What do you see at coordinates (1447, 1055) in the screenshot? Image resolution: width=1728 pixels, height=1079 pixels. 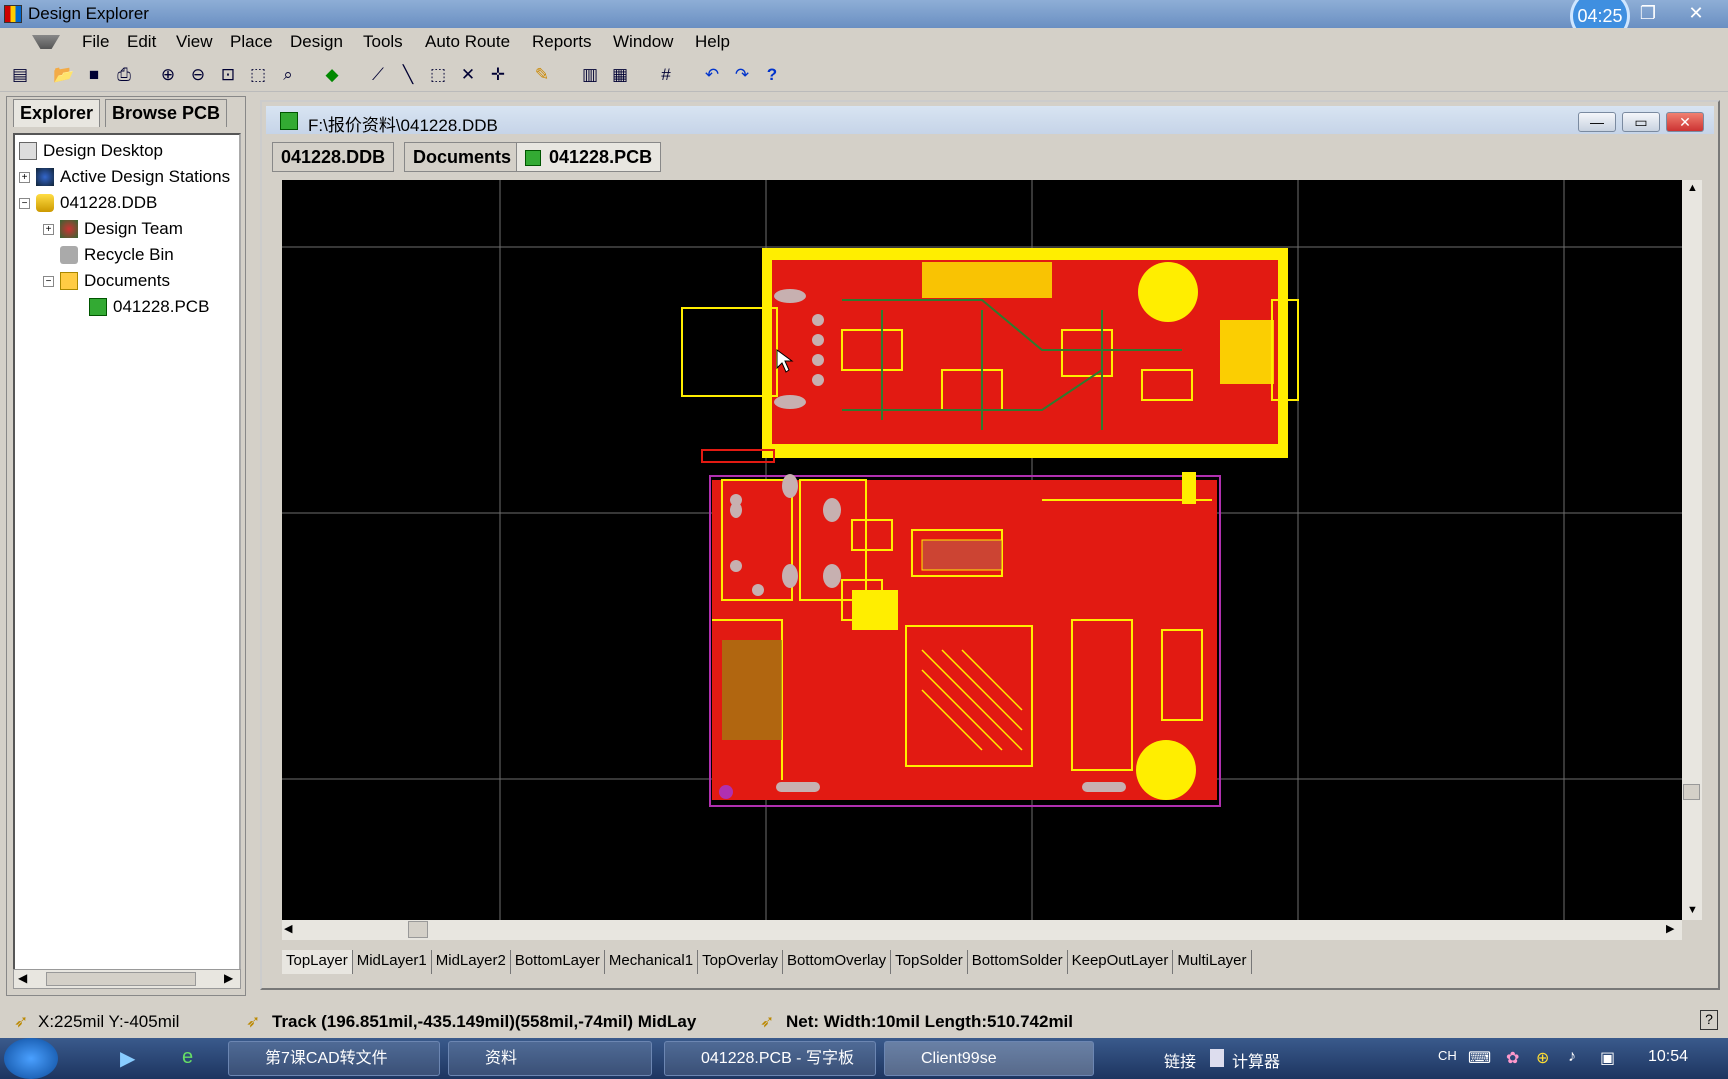 I see `tray-language: CH` at bounding box center [1447, 1055].